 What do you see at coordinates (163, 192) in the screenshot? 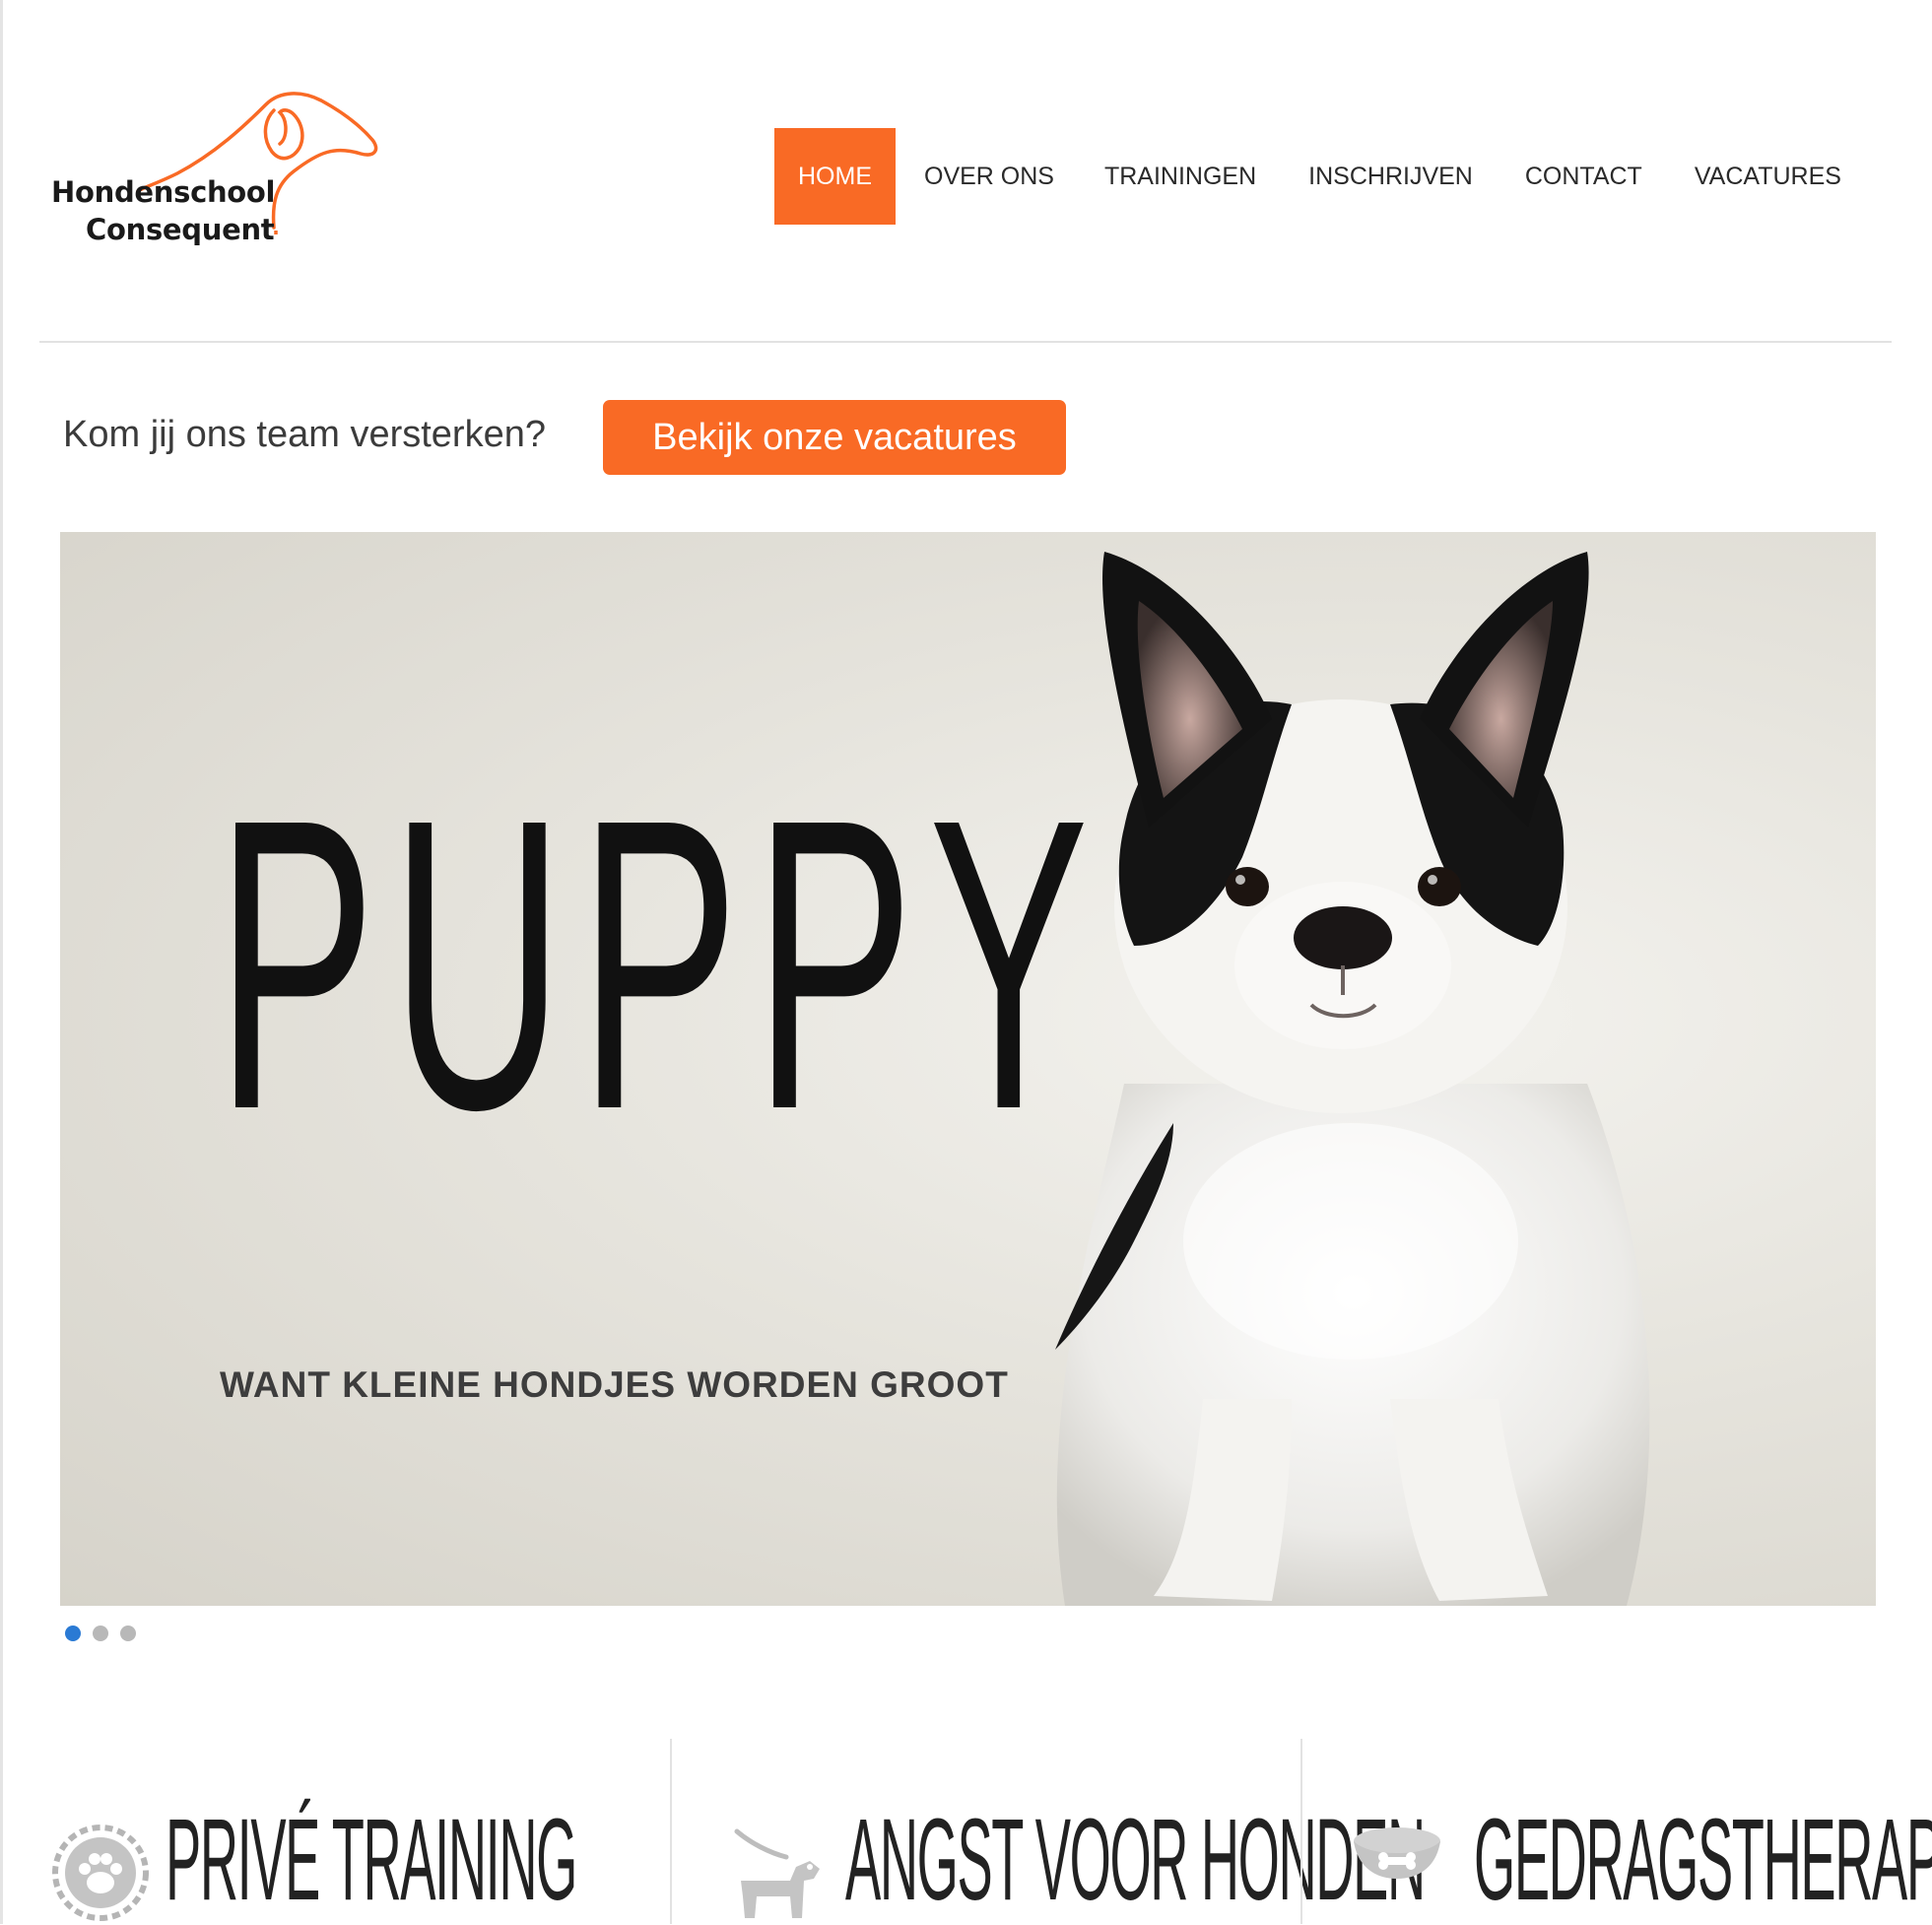
I see `logo-text-line1: Hondenschool` at bounding box center [163, 192].